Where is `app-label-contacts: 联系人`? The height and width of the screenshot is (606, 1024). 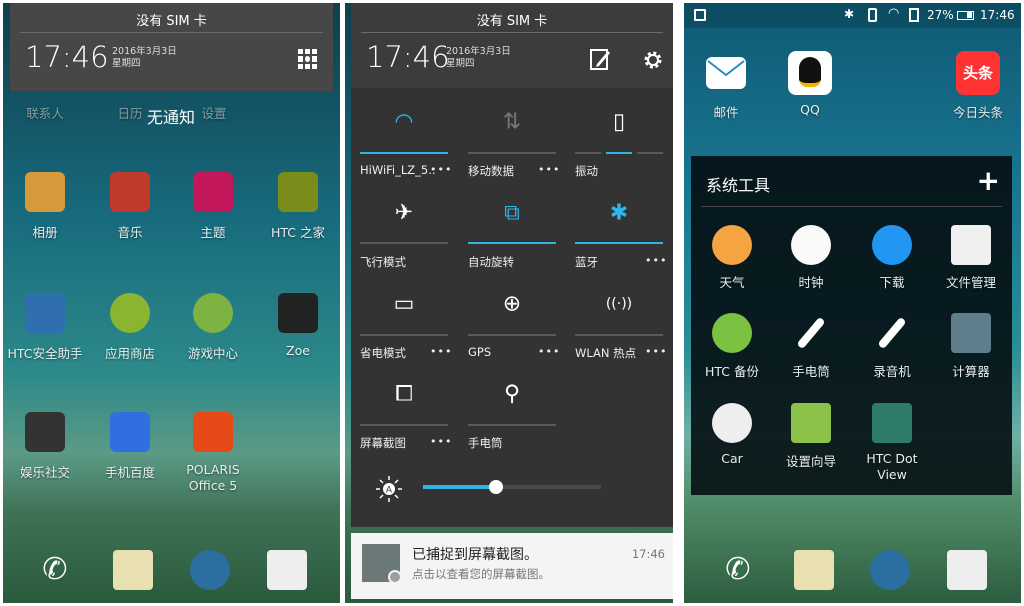 app-label-contacts: 联系人 is located at coordinates (45, 112).